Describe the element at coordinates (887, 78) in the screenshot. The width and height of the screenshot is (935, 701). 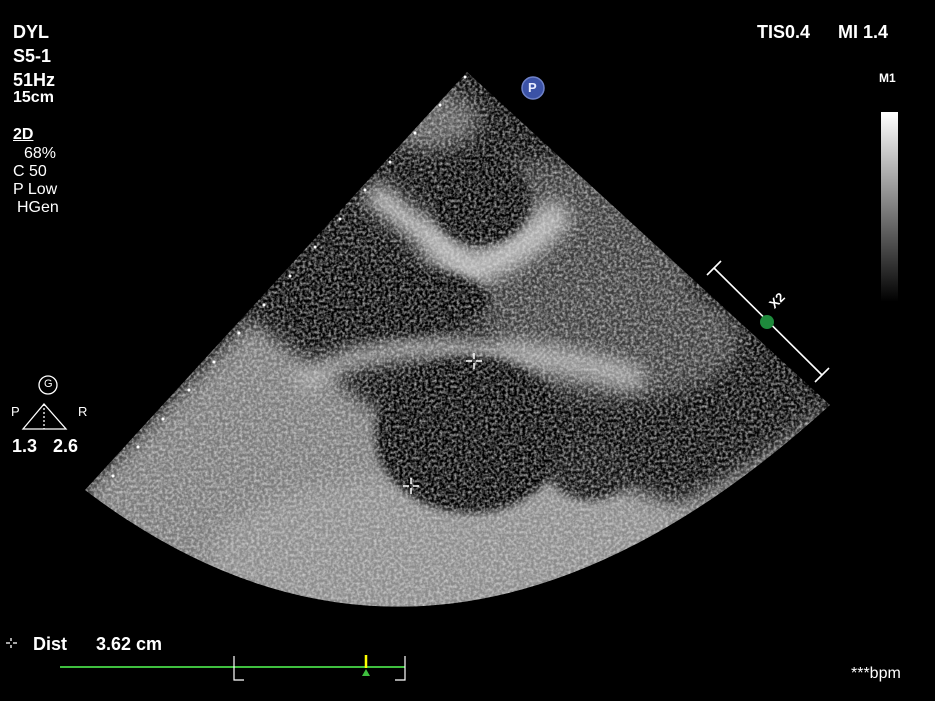
I see `grayscale-bar-label: M1` at that location.